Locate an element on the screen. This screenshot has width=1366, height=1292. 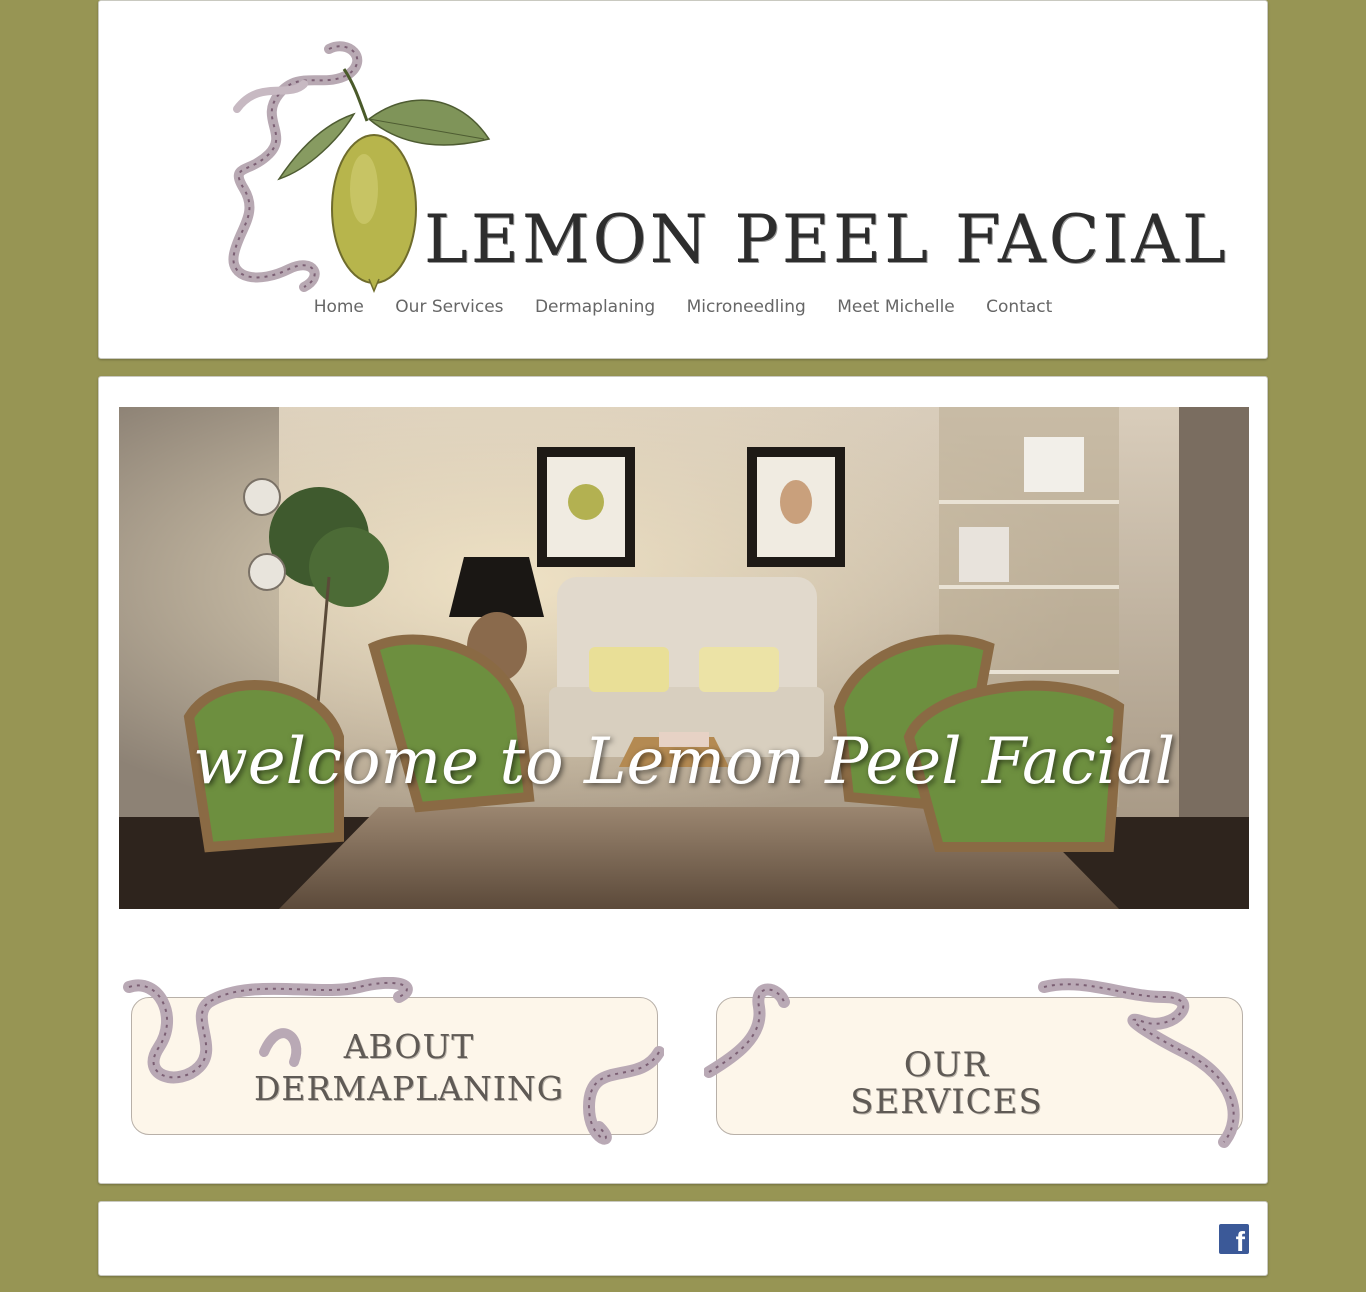
nav-item-contact: Contact is located at coordinates (1019, 307).